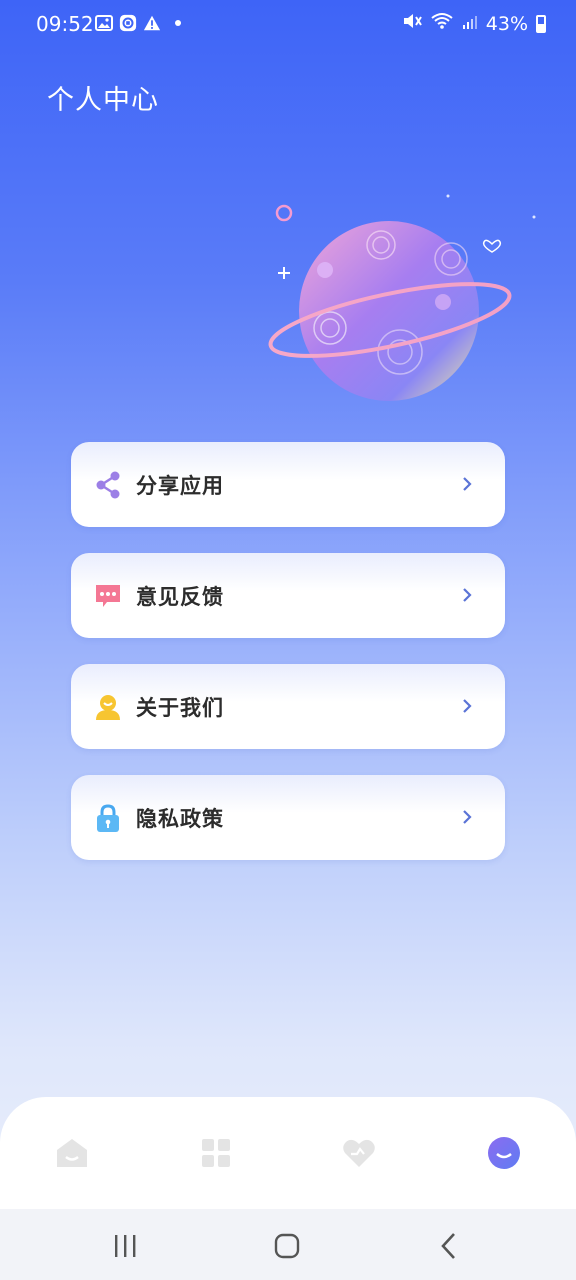 Image resolution: width=576 pixels, height=1280 pixels. I want to click on nav-grid, so click(216, 1153).